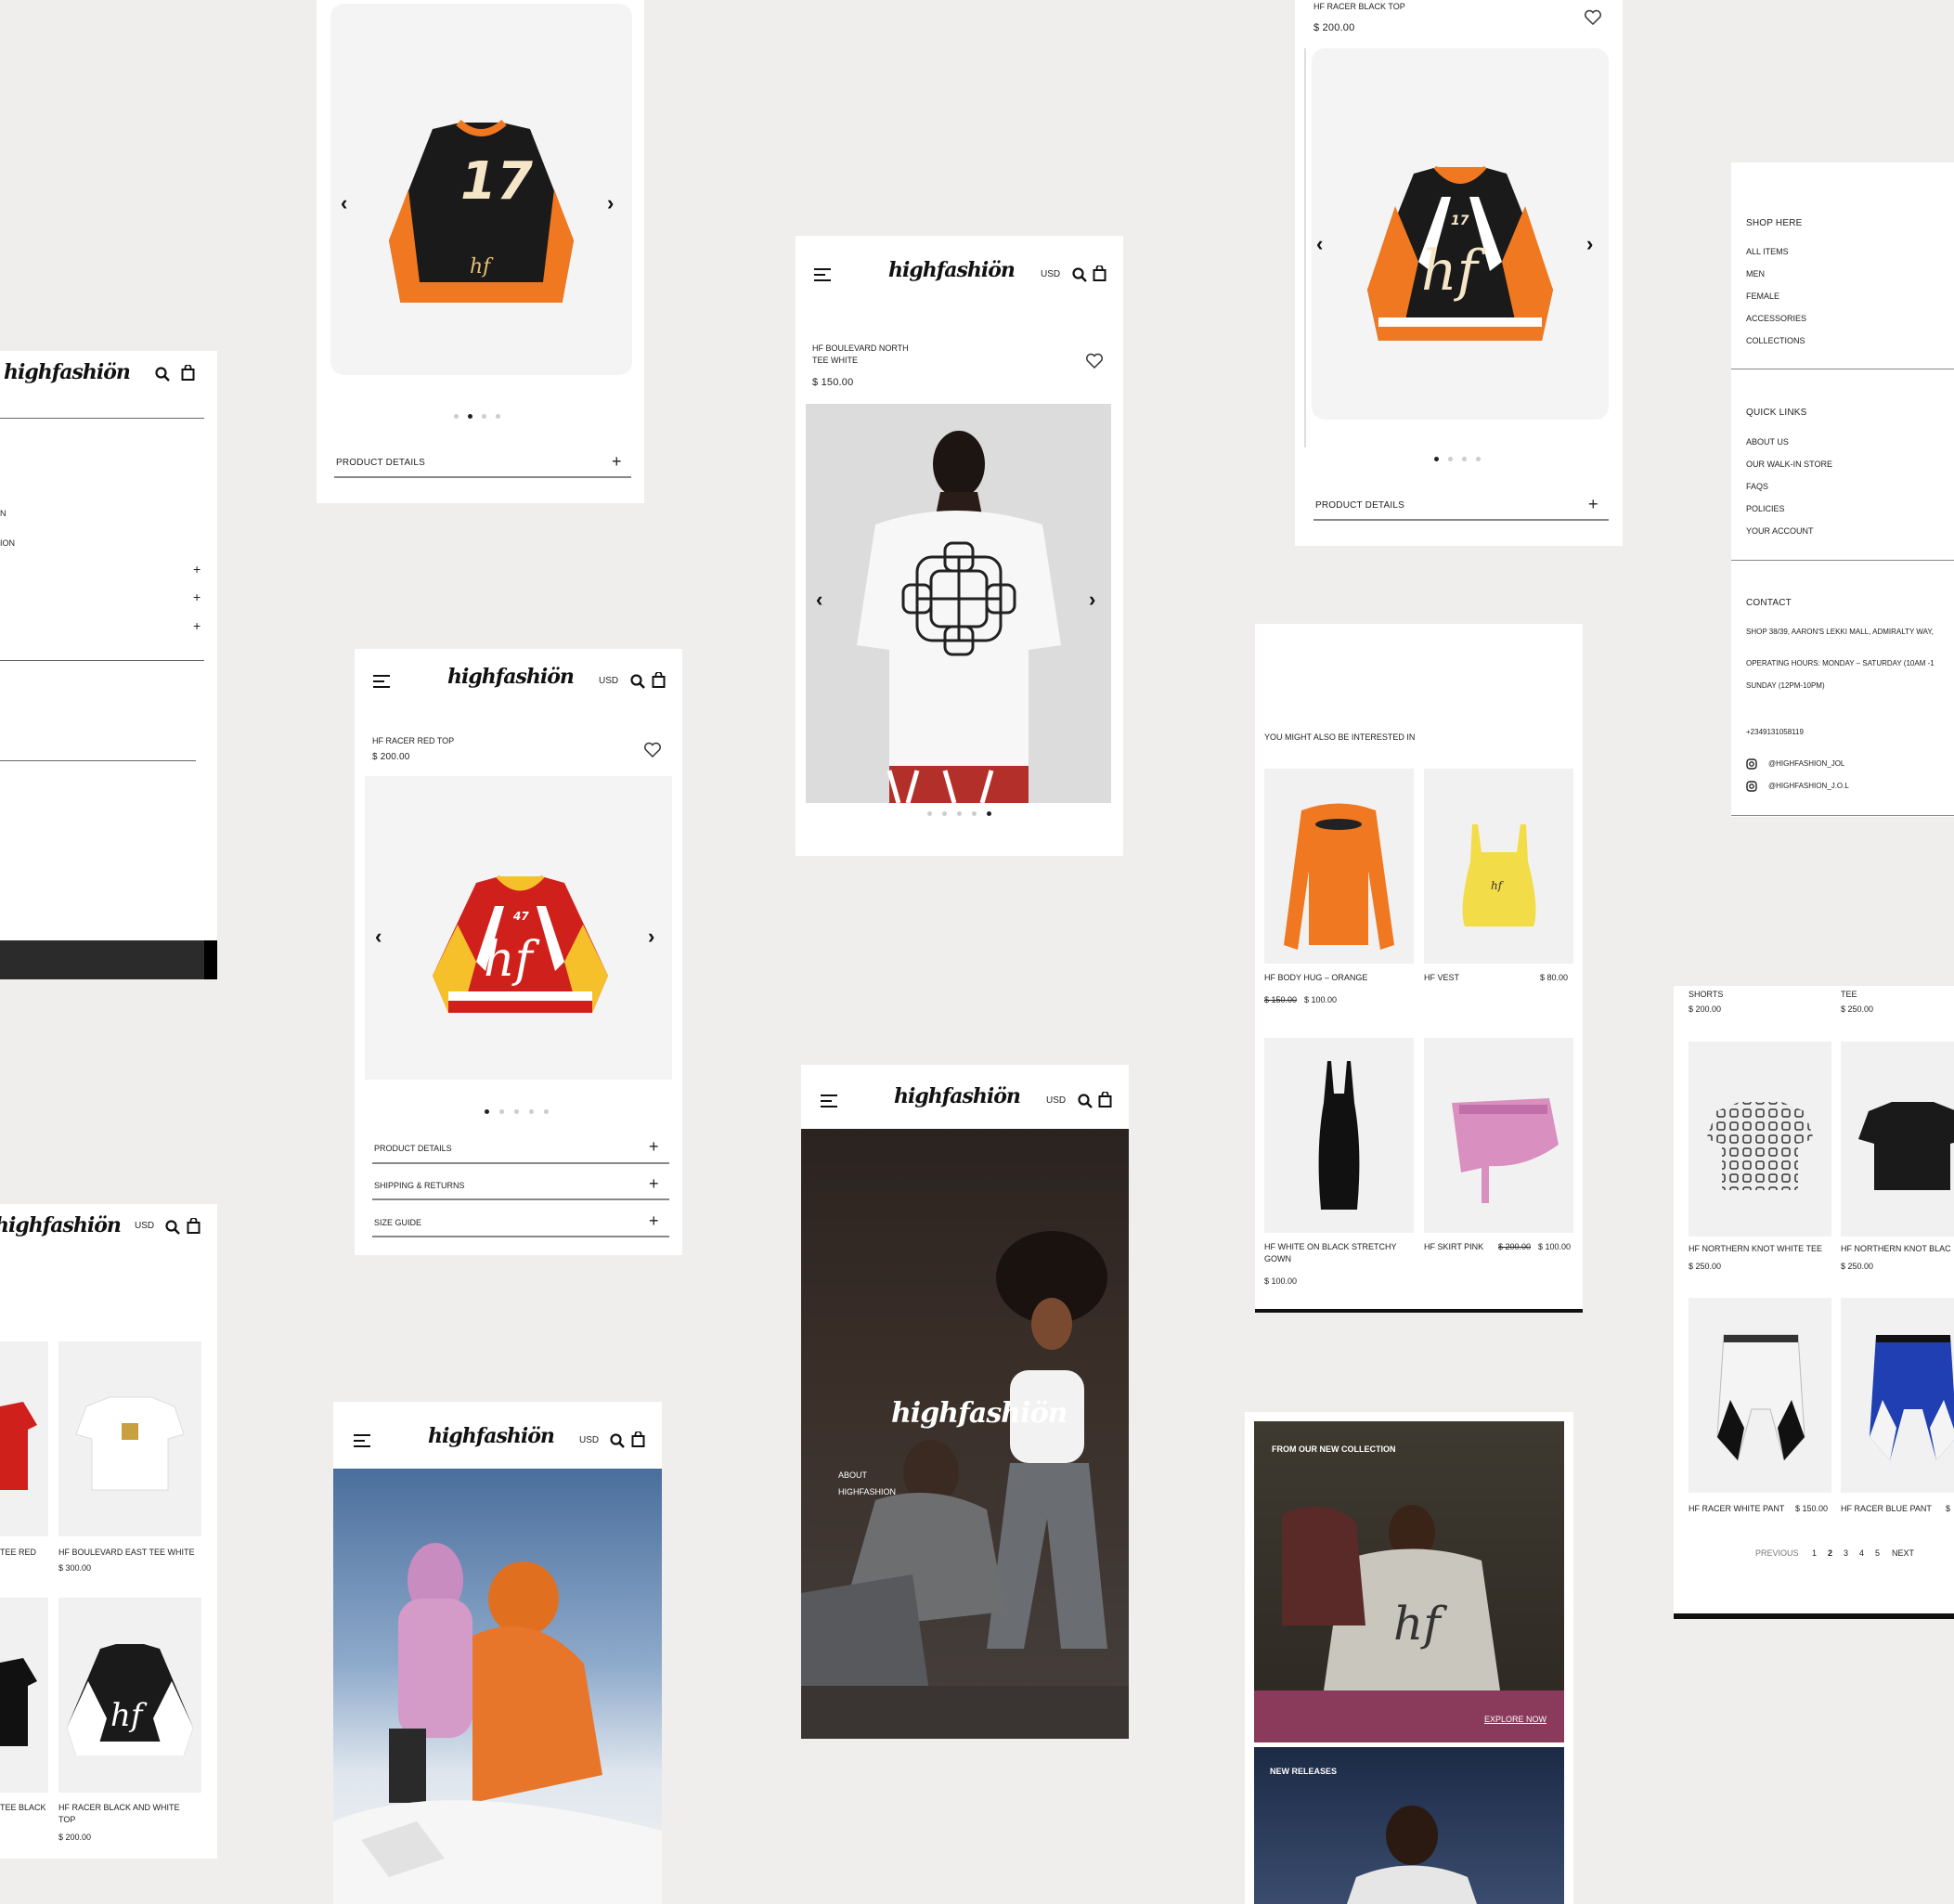  I want to click on menu-item-fragment: N, so click(3, 513).